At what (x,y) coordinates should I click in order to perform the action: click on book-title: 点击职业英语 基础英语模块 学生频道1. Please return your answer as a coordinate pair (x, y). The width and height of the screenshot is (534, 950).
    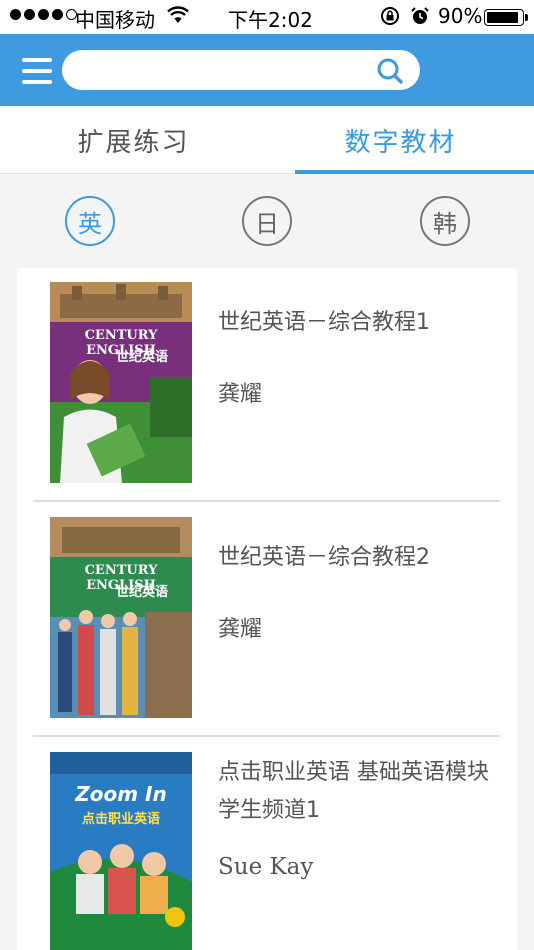
    Looking at the image, I should click on (353, 791).